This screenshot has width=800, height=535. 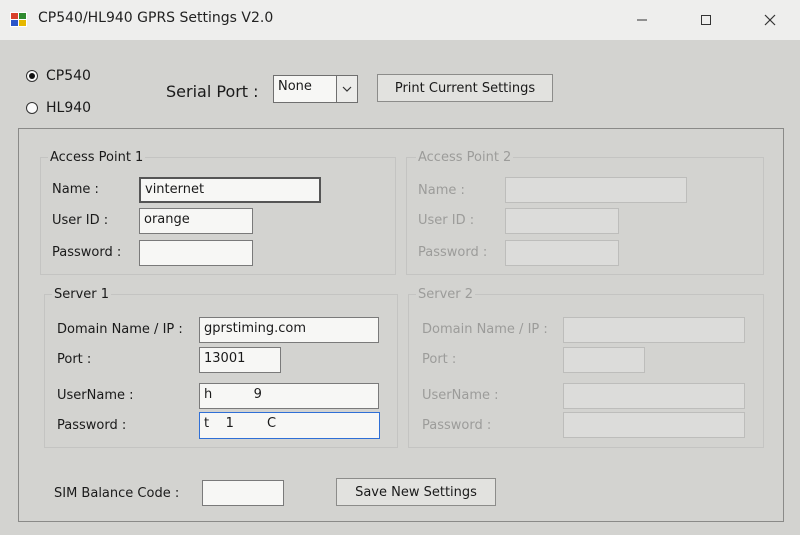 I want to click on save-settings-button: Save New Settings, so click(x=416, y=492).